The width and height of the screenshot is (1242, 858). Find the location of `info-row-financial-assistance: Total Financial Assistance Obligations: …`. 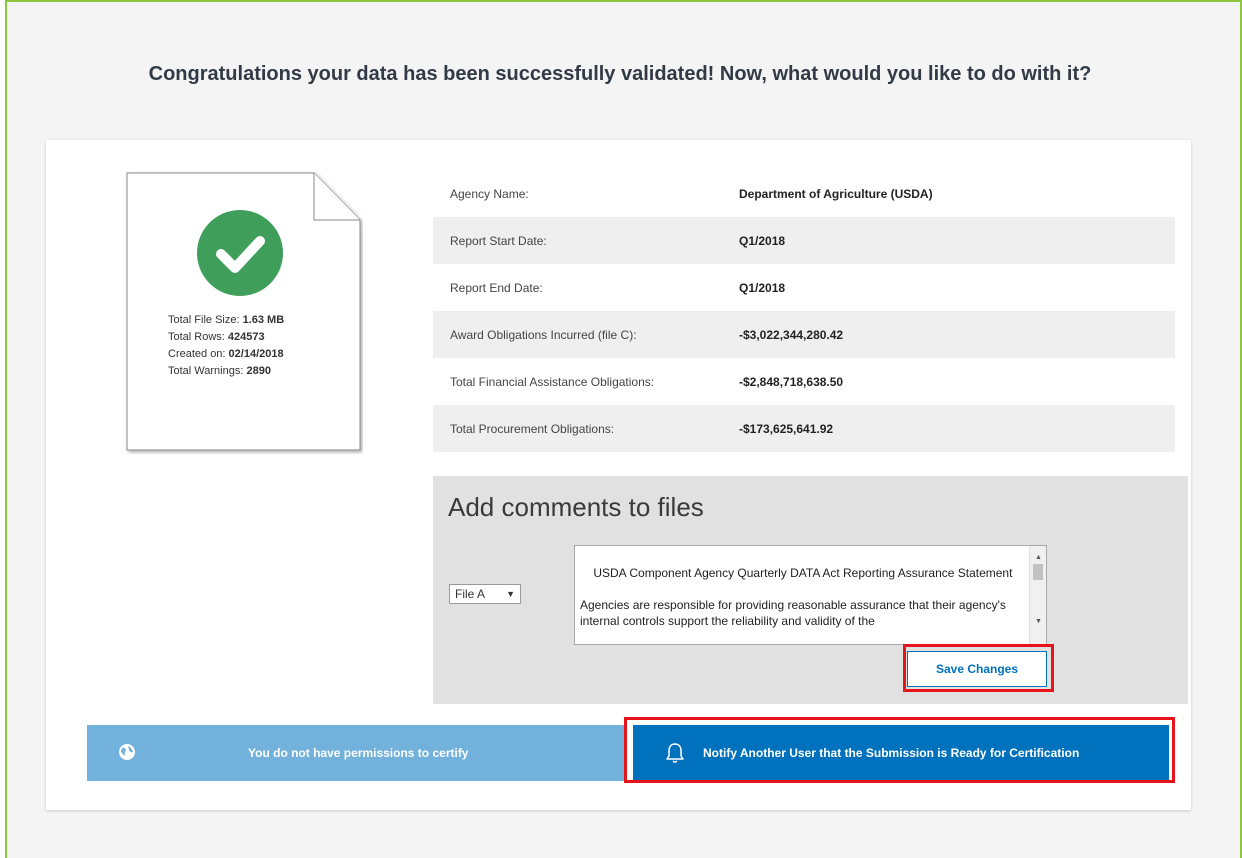

info-row-financial-assistance: Total Financial Assistance Obligations: … is located at coordinates (804, 381).